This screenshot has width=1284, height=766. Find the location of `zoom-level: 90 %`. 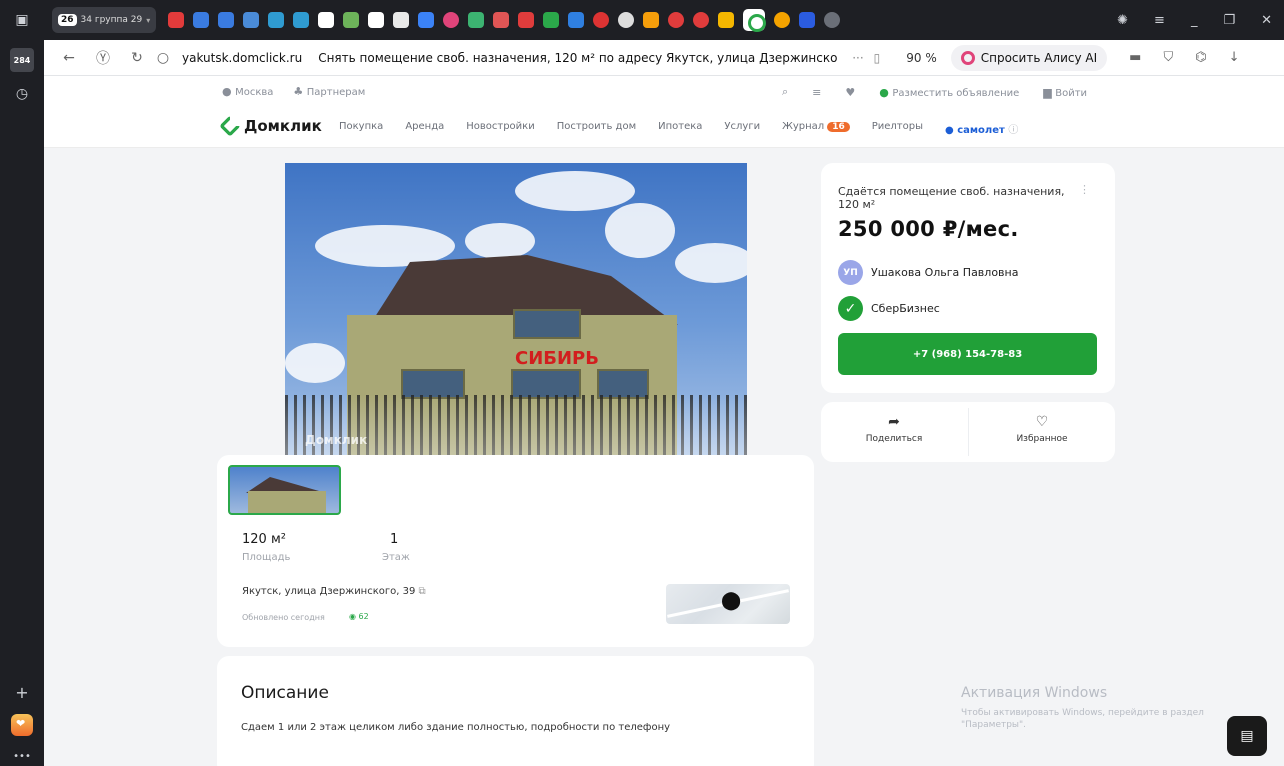

zoom-level: 90 % is located at coordinates (921, 58).